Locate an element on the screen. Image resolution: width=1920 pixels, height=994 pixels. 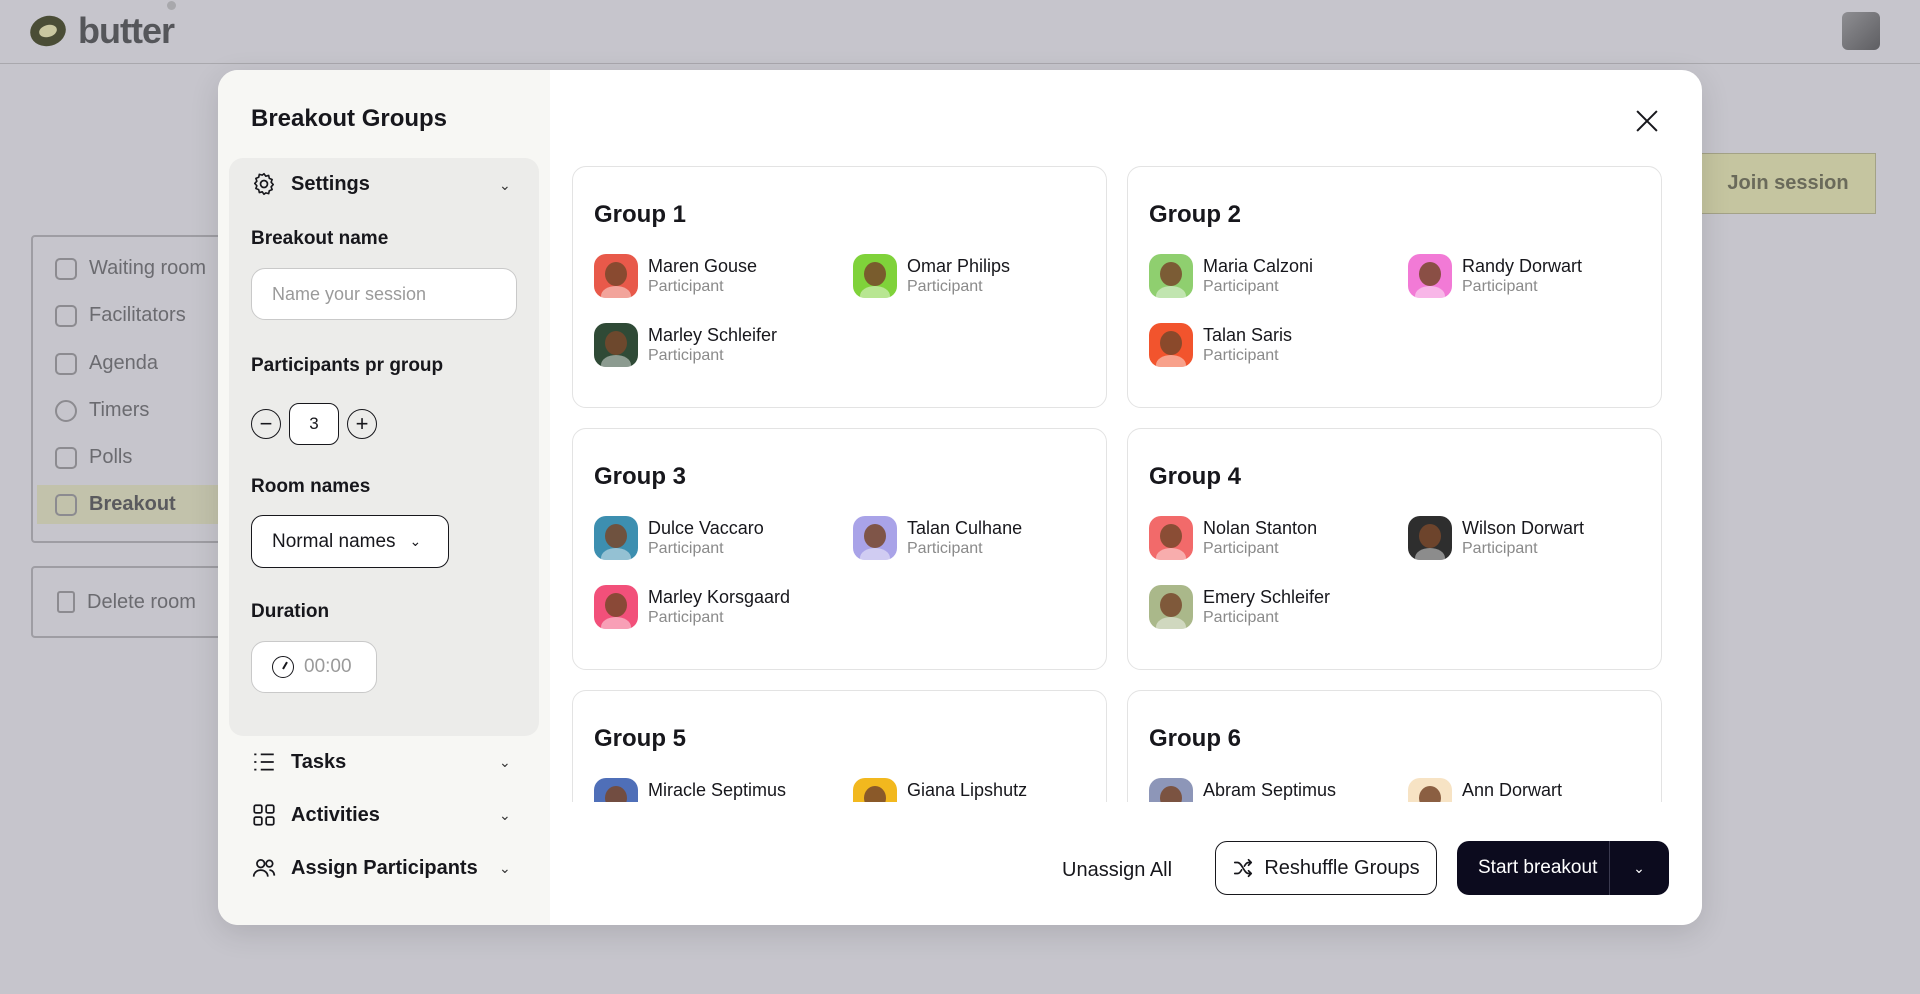
participant-name: Talan Culhane is located at coordinates (965, 527).